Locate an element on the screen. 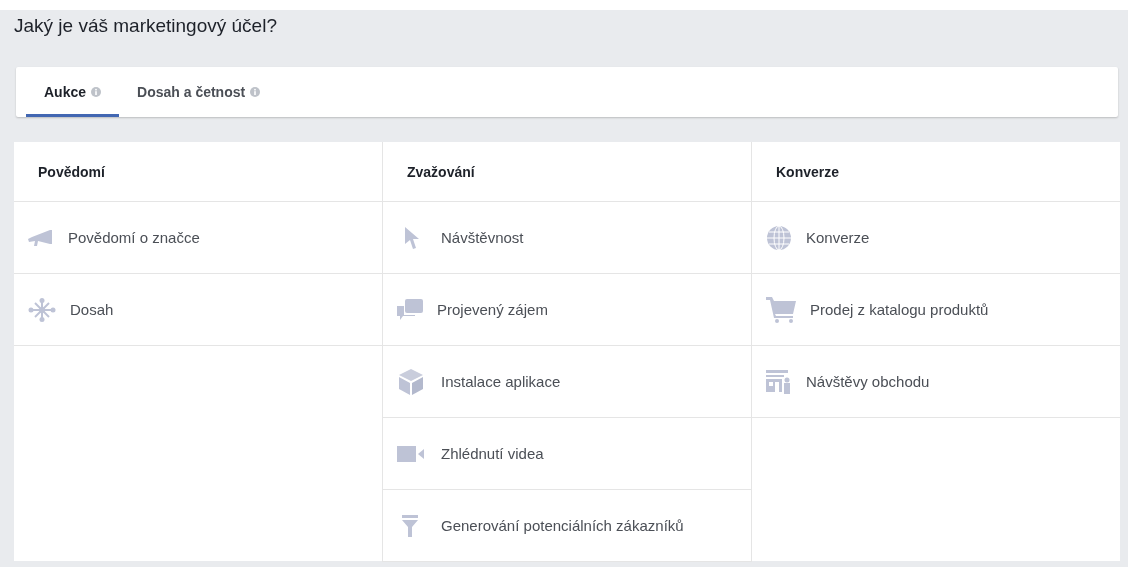  video-camera-icon is located at coordinates (410, 453).